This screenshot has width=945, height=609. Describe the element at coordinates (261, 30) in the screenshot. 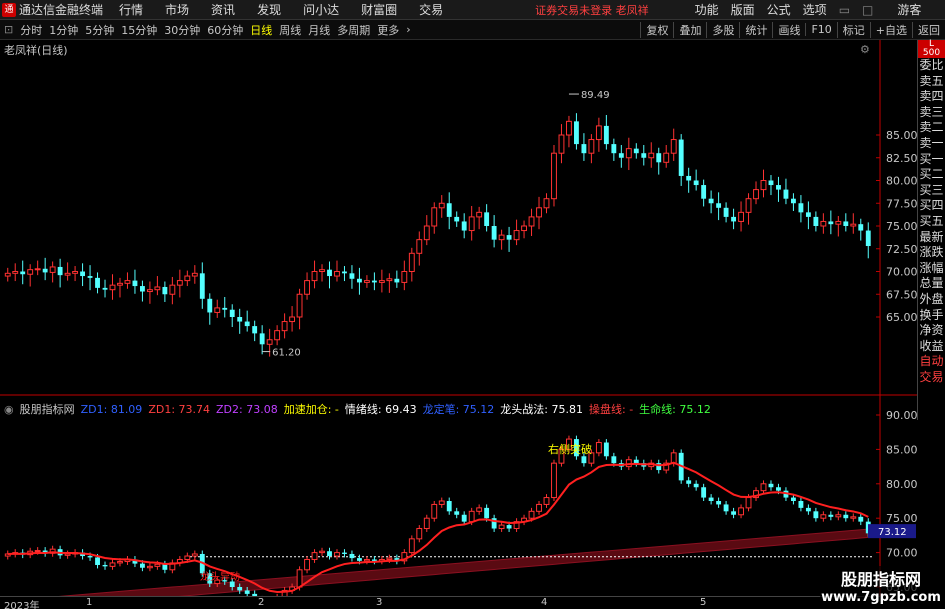

I see `period-daily: 日线` at that location.